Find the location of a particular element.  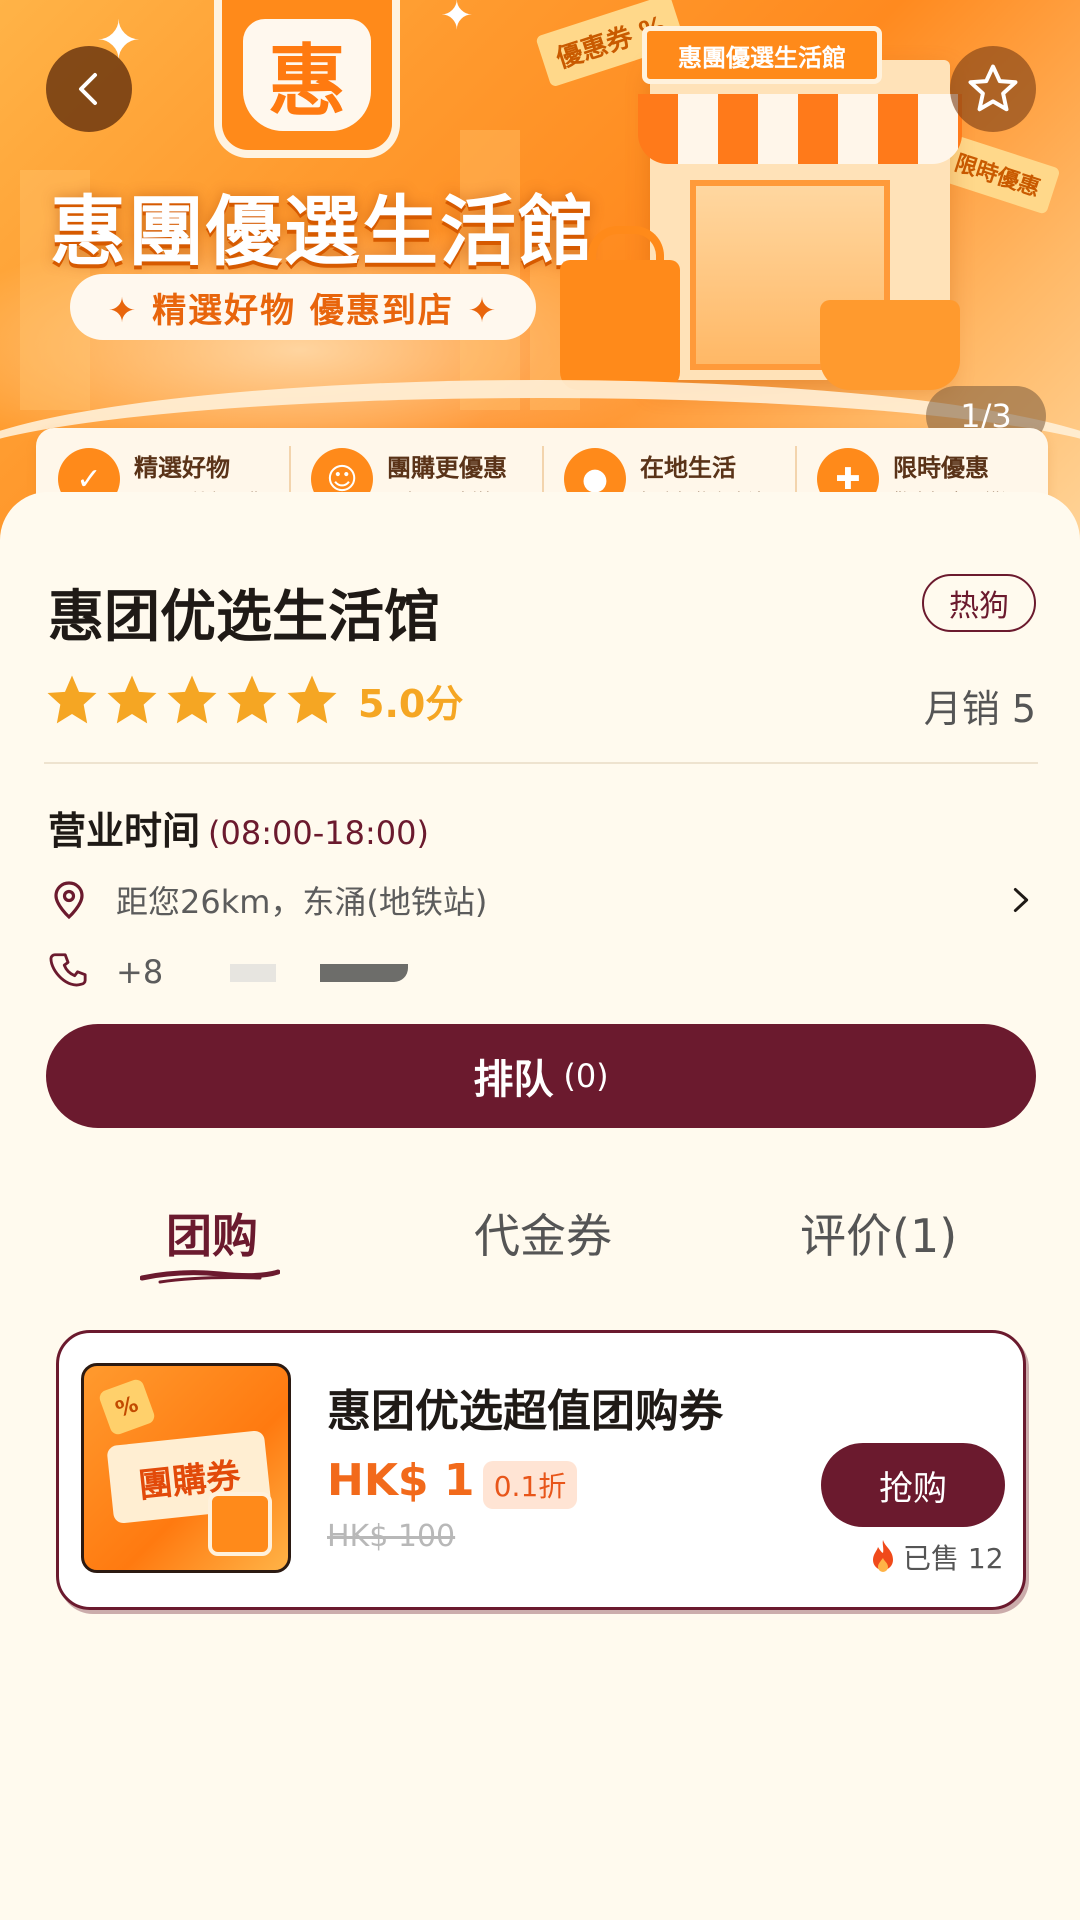

back-button is located at coordinates (89, 89).